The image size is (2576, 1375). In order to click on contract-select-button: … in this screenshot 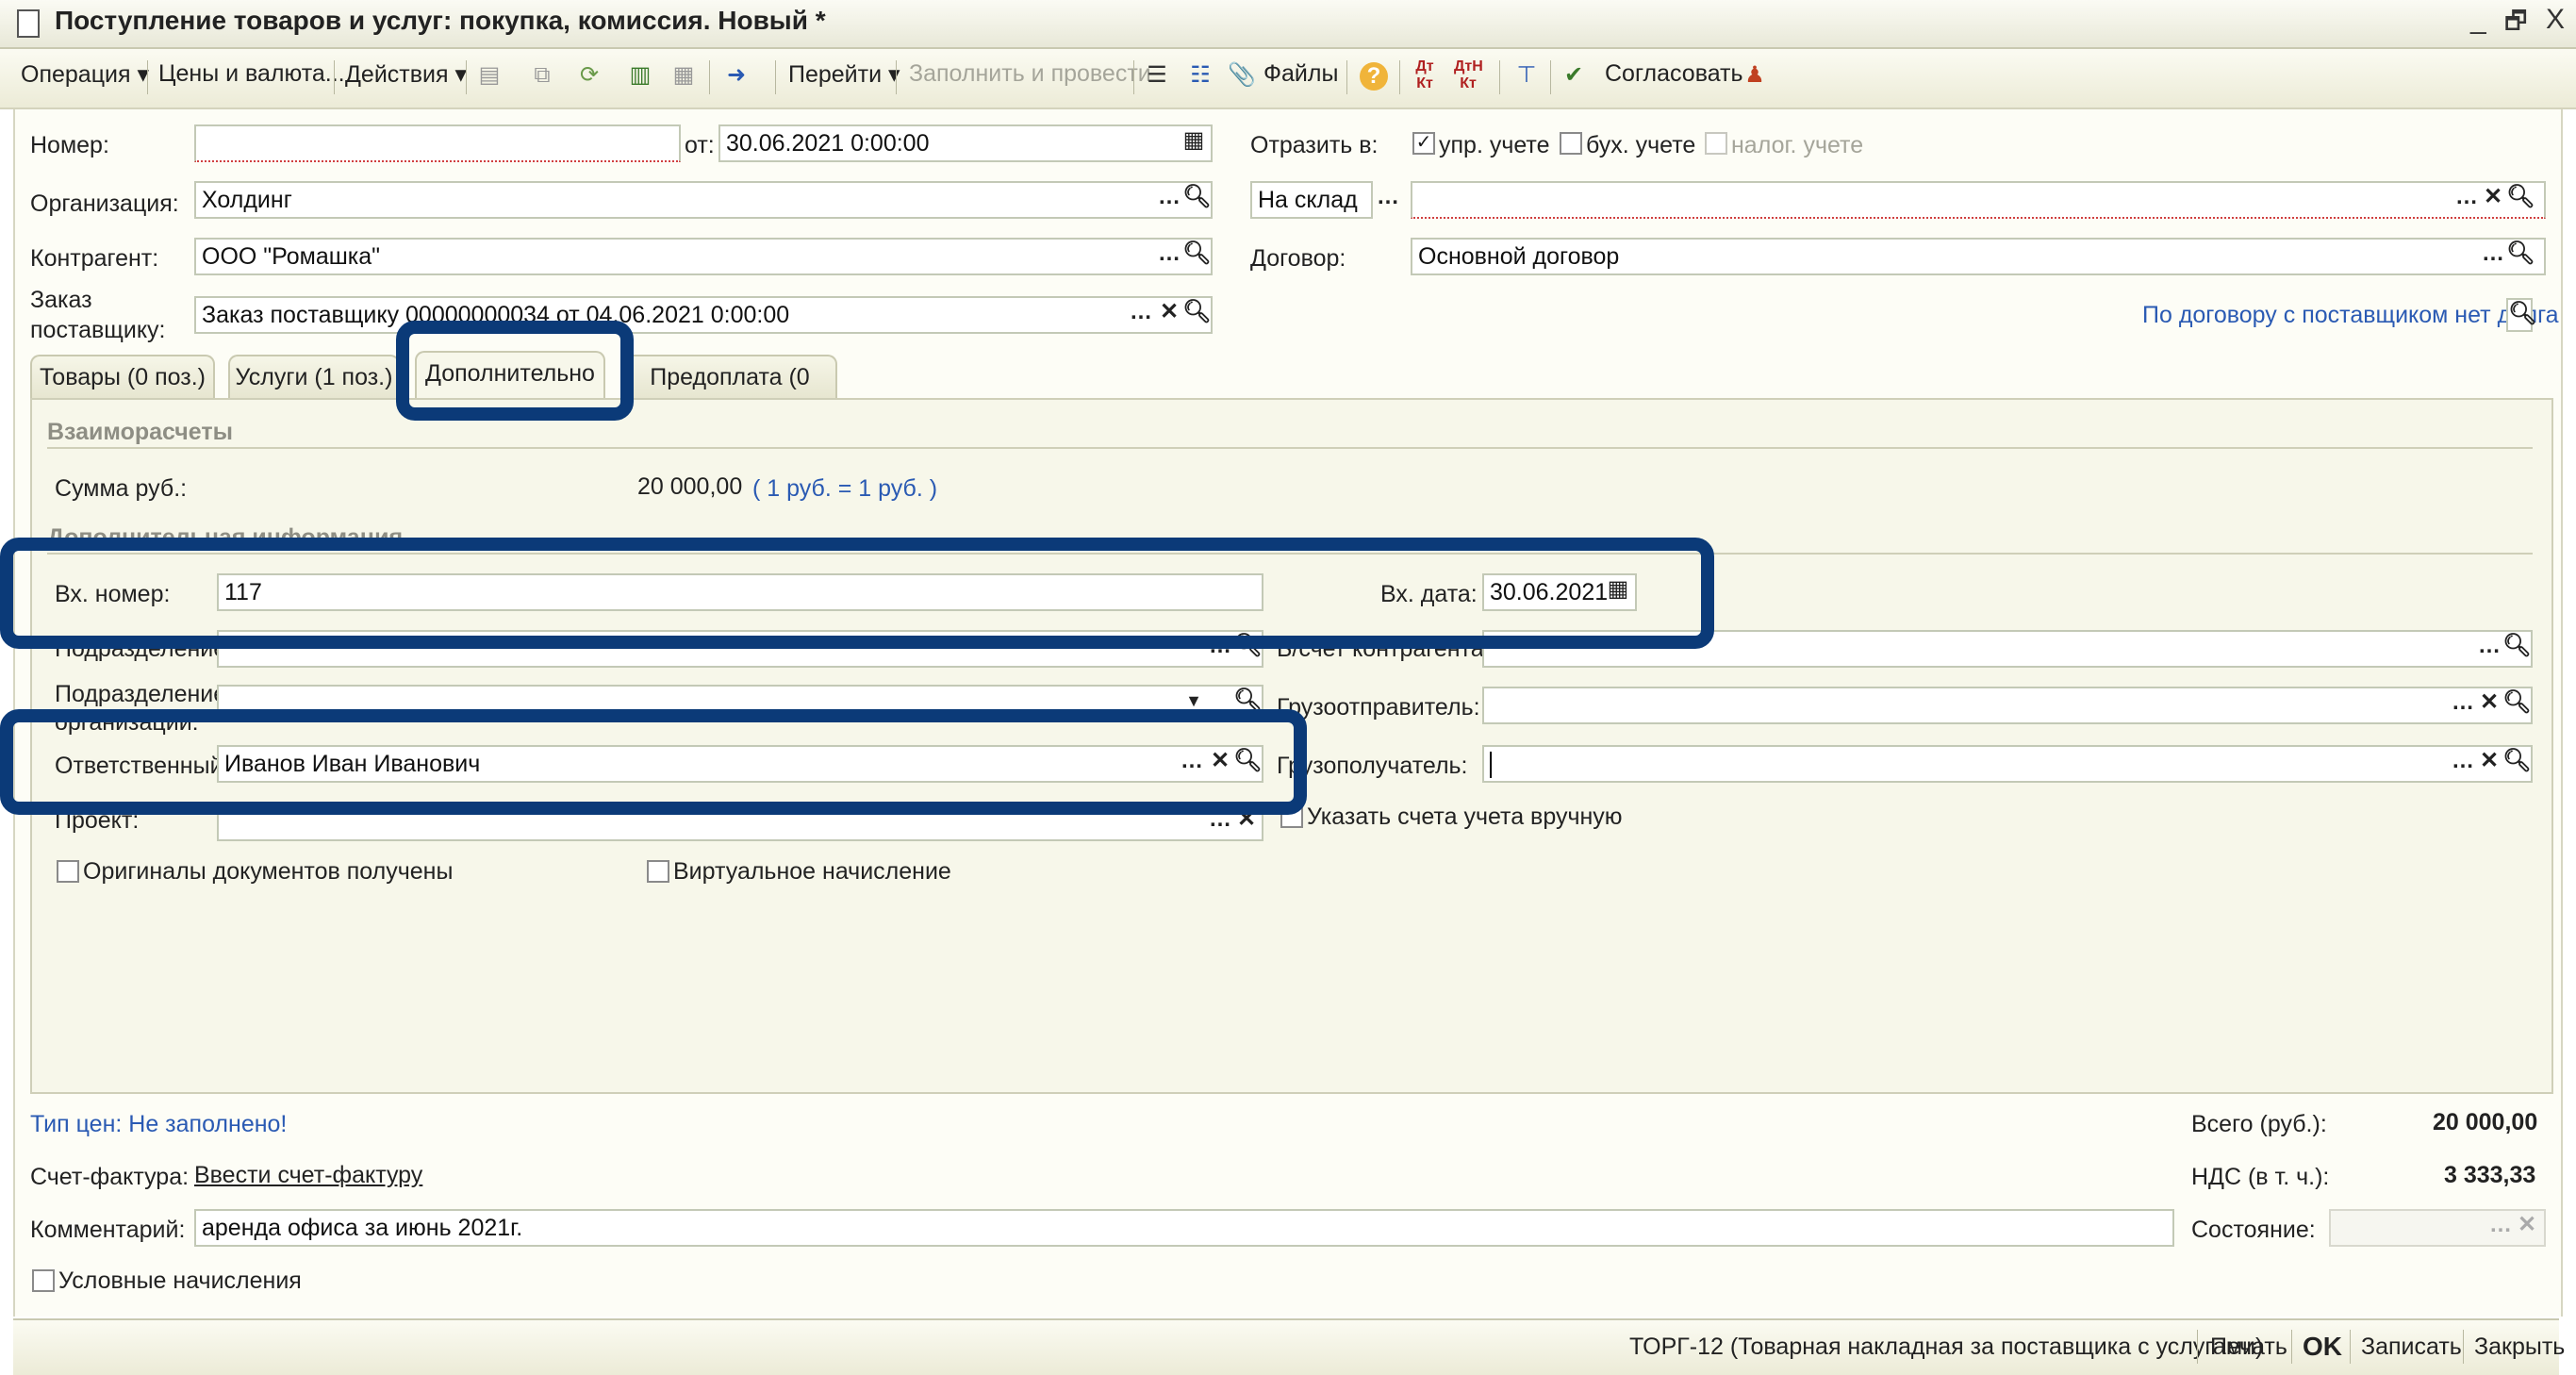, I will do `click(2493, 256)`.